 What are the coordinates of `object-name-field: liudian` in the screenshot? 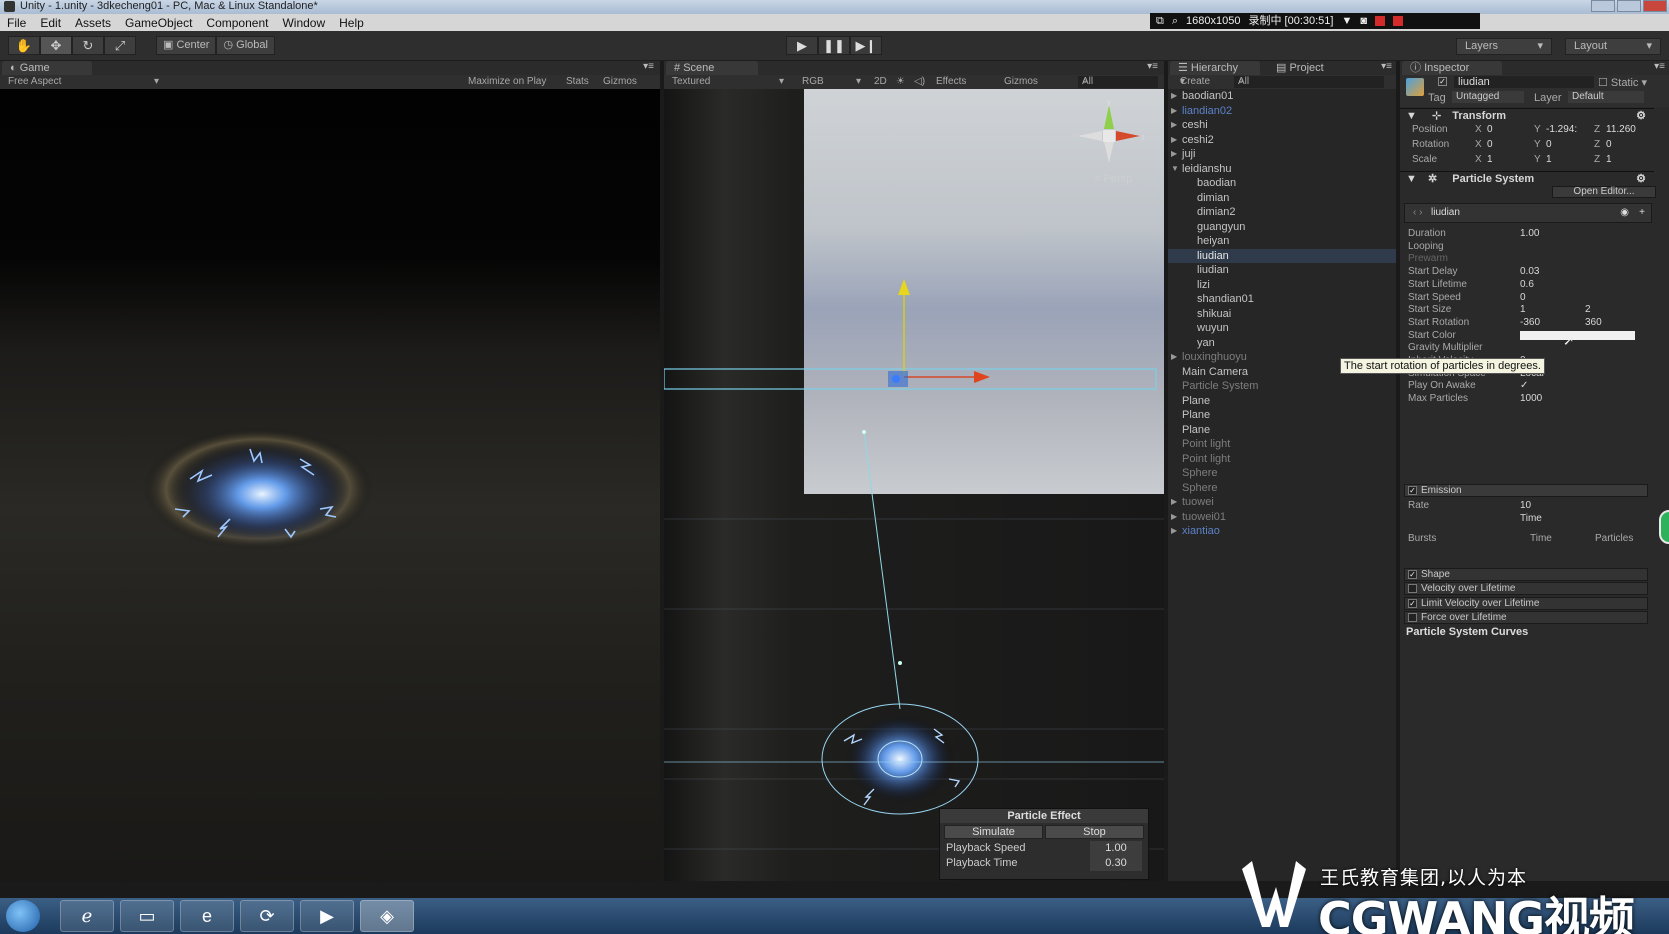 It's located at (1524, 82).